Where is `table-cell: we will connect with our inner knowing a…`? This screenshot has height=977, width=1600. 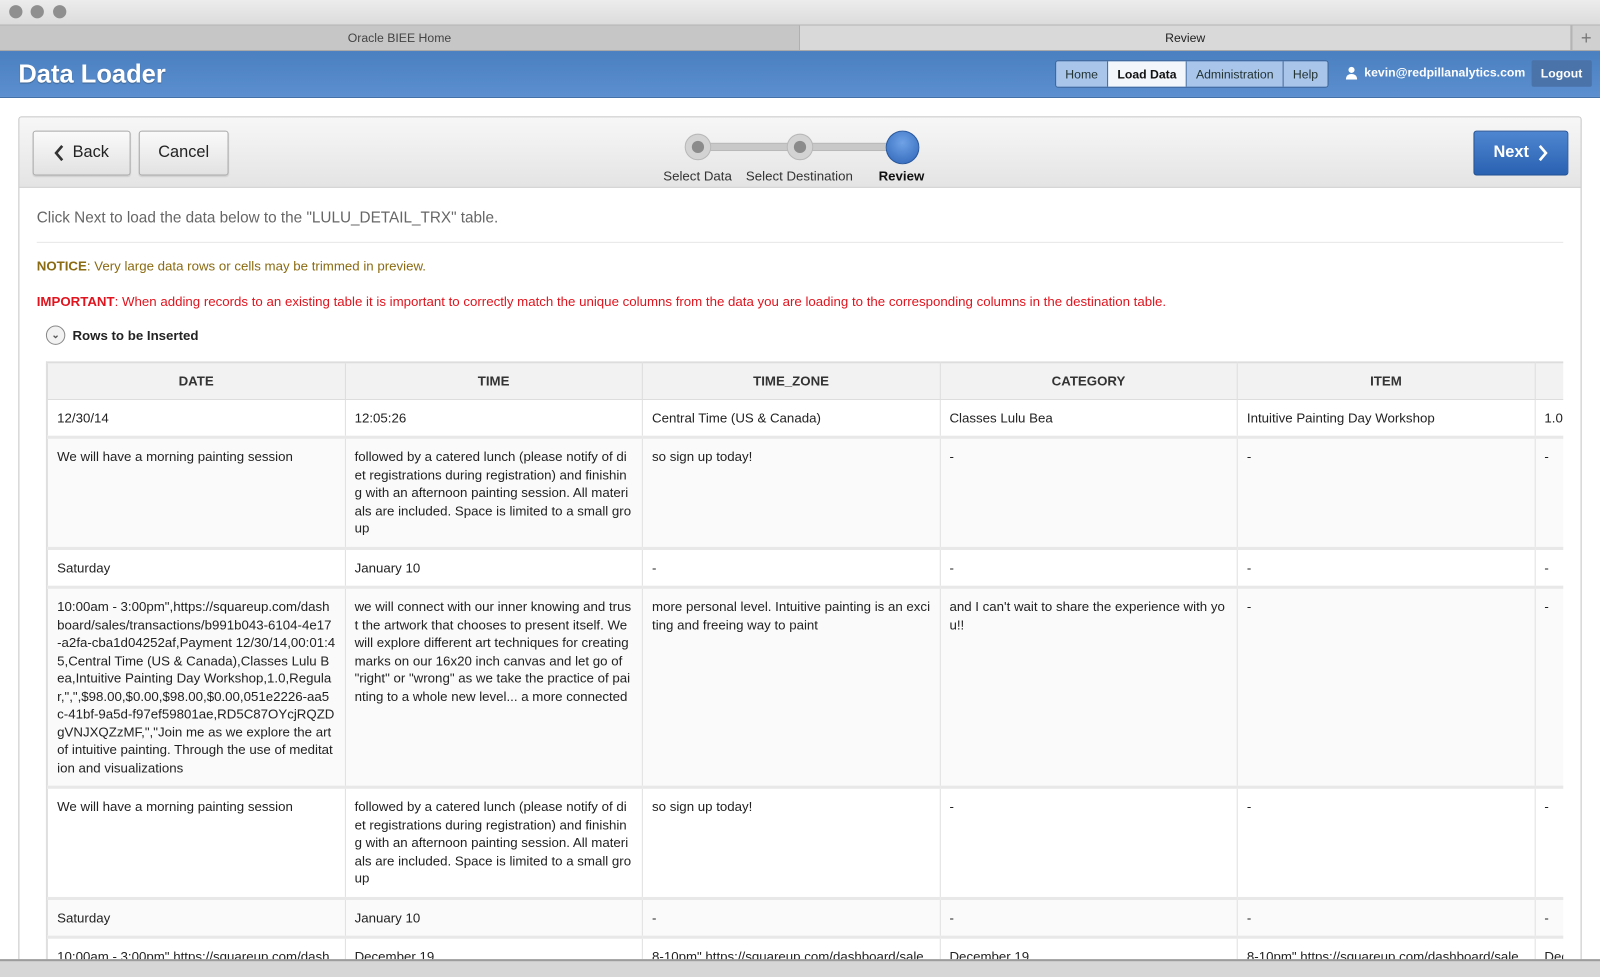
table-cell: we will connect with our inner knowing a… is located at coordinates (493, 687).